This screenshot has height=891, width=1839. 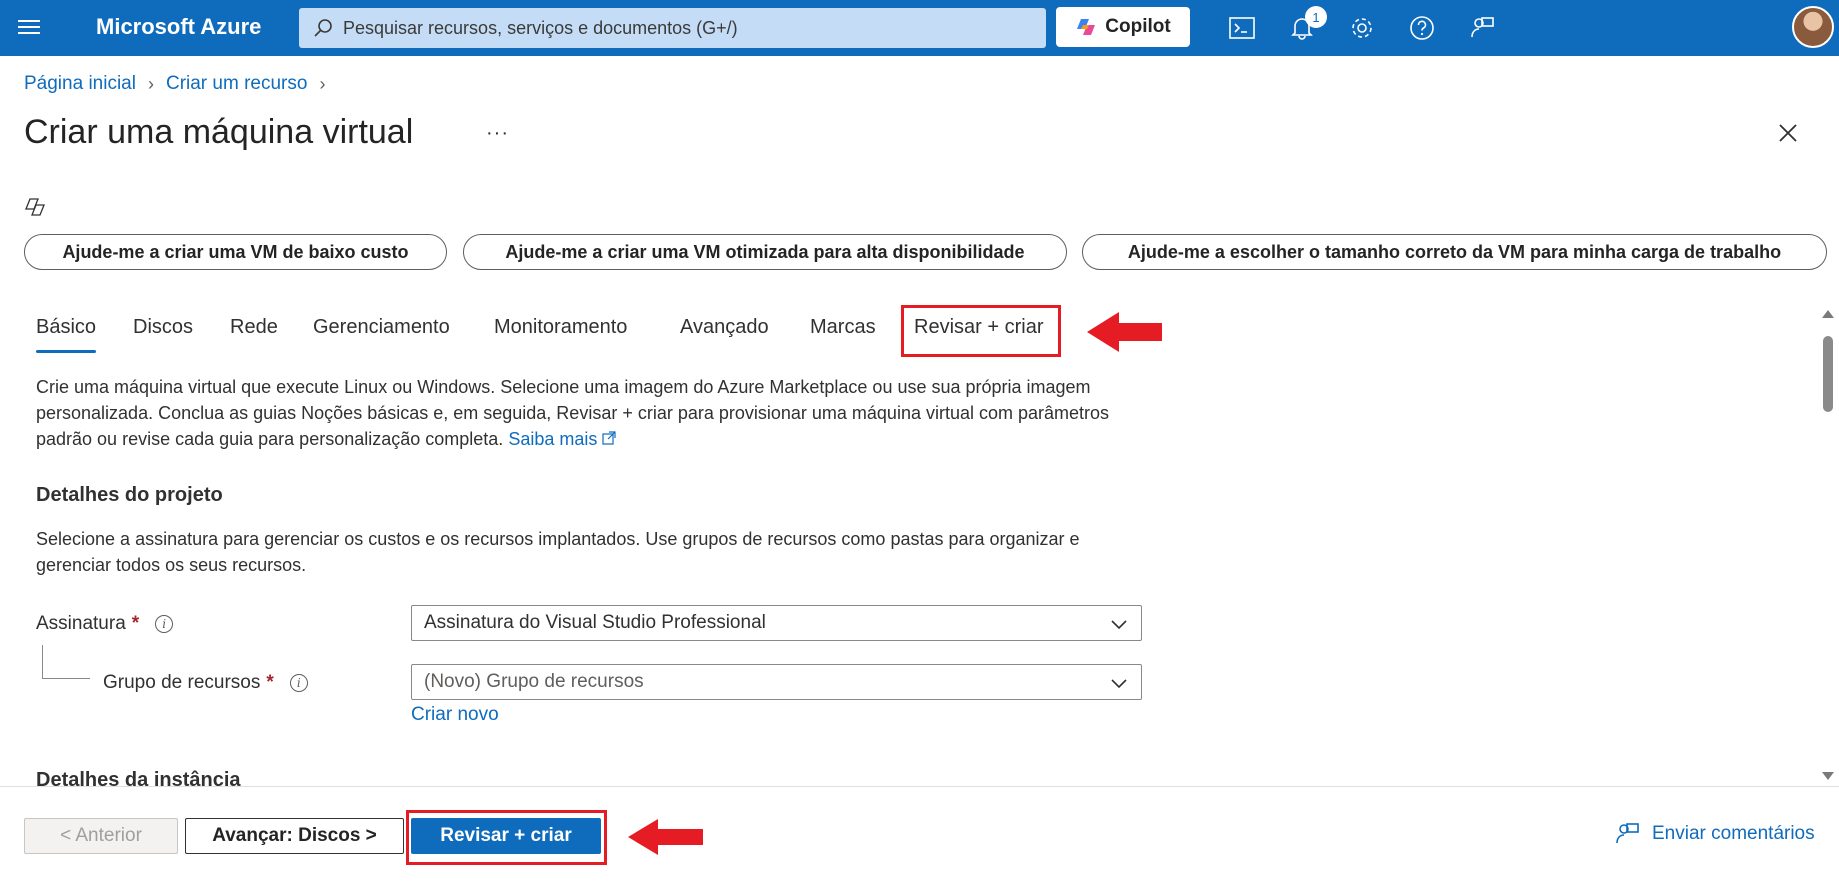 What do you see at coordinates (381, 327) in the screenshot?
I see `tab-gerenciamento: Gerenciamento` at bounding box center [381, 327].